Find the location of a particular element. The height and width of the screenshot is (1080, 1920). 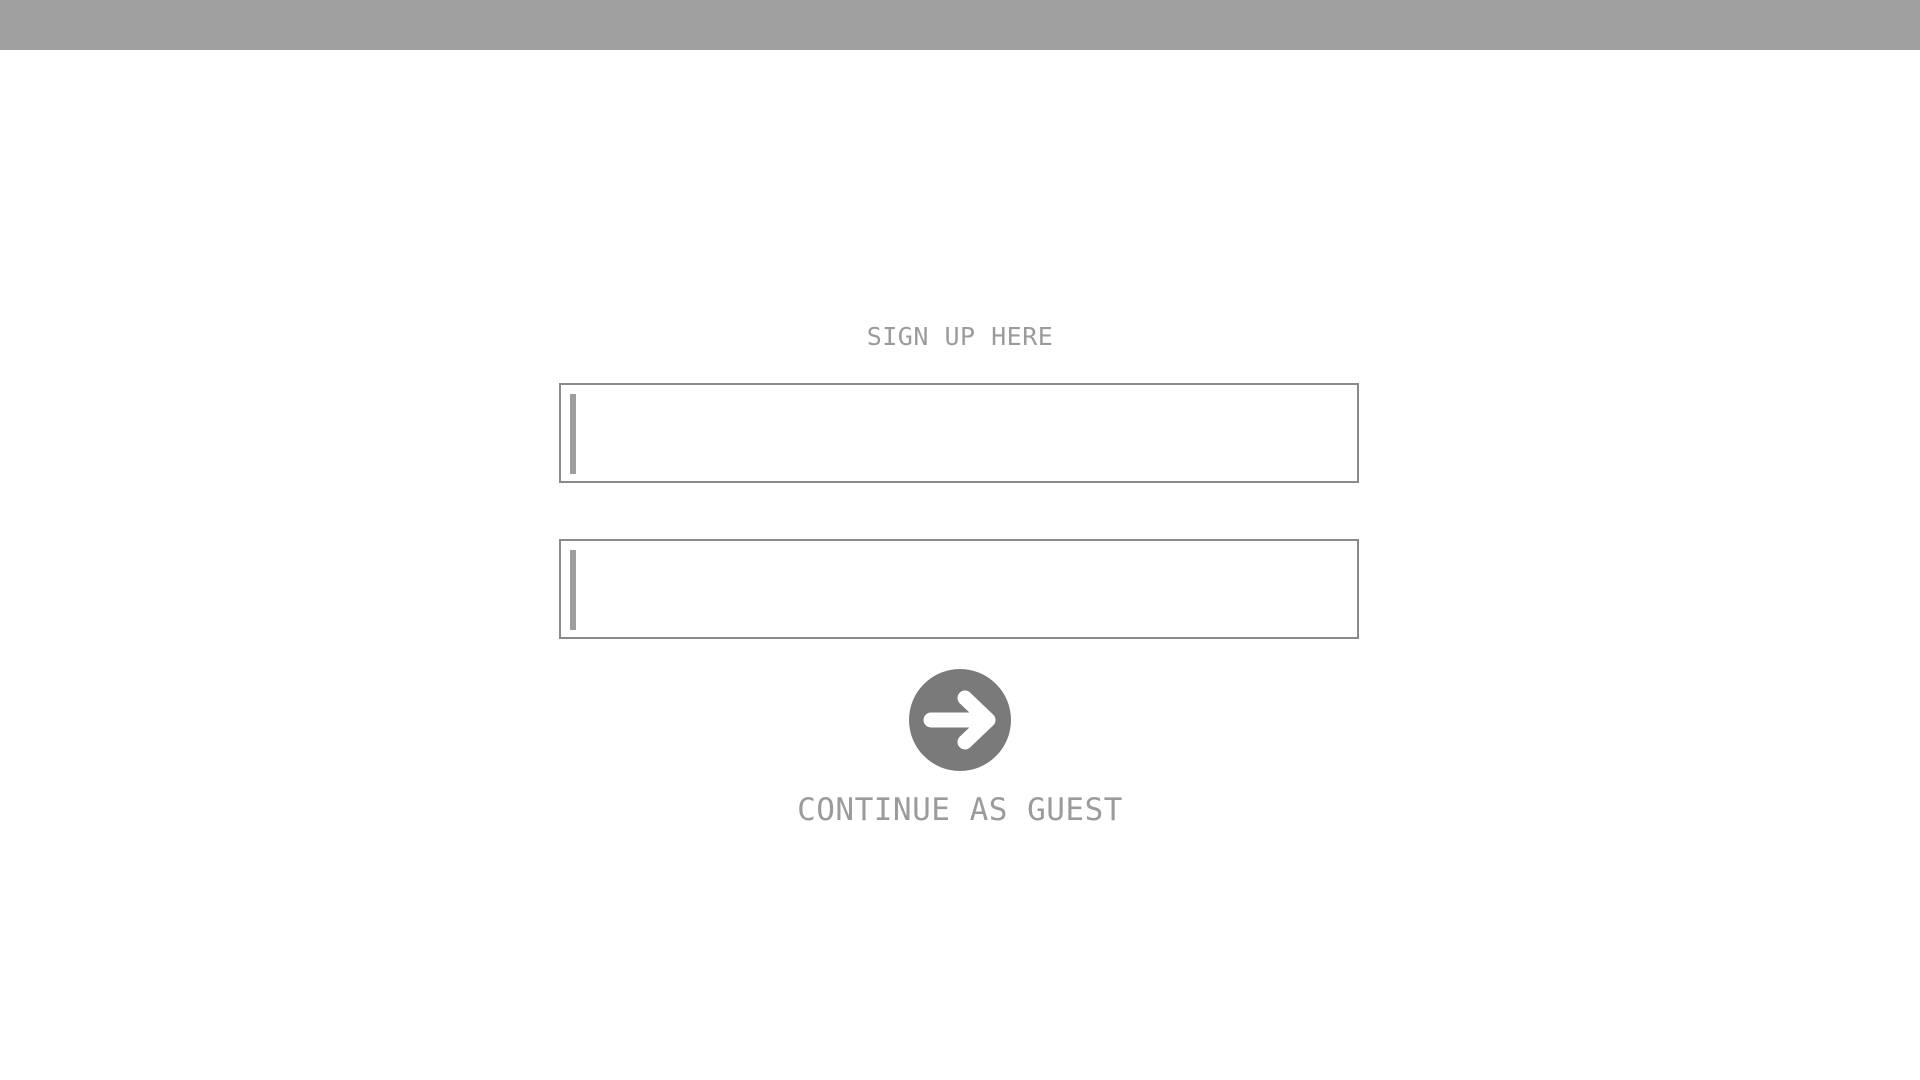

signup-heading: SIGN UP HERE is located at coordinates (960, 336).